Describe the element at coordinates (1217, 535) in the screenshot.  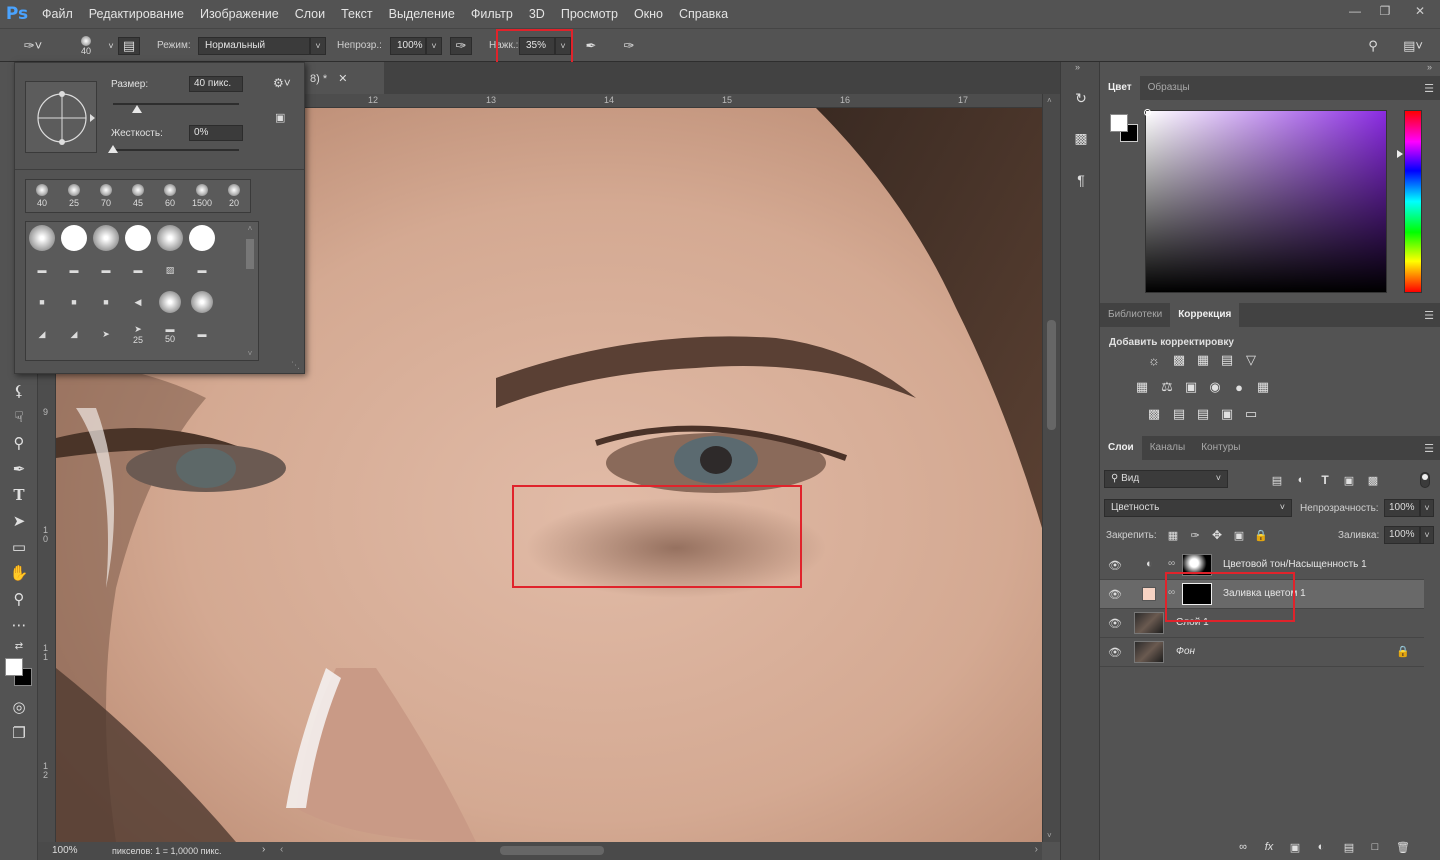
I see `lock-position-icon: ✥` at that location.